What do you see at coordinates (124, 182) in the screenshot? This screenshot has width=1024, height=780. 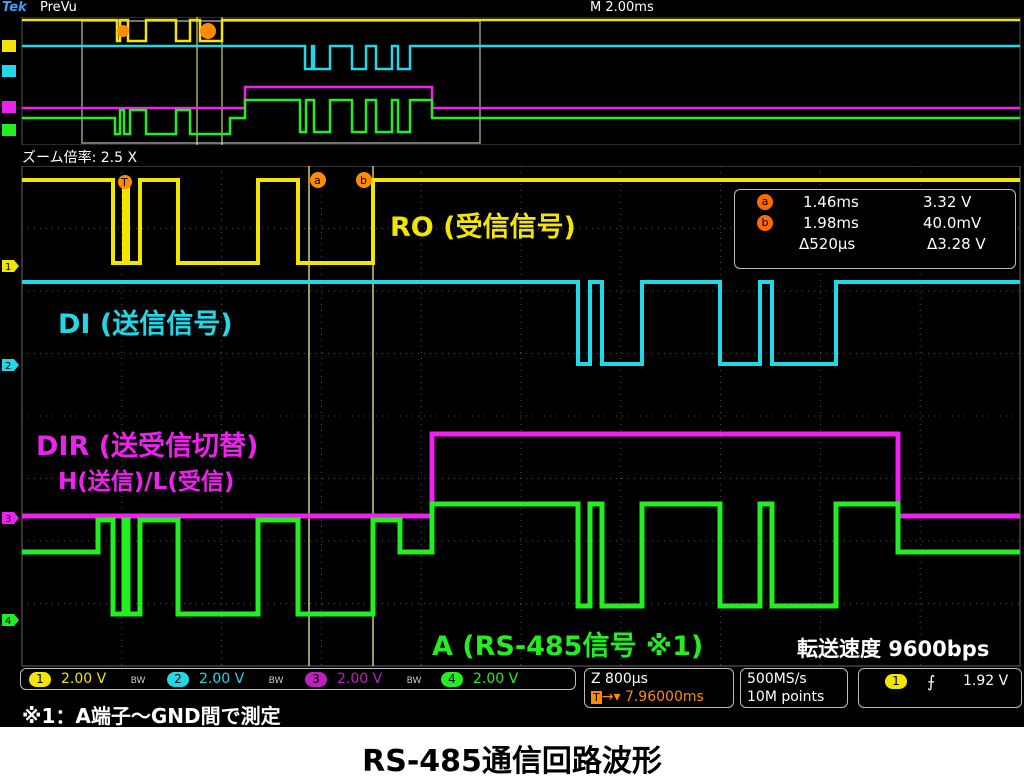 I see `svg-text: T` at bounding box center [124, 182].